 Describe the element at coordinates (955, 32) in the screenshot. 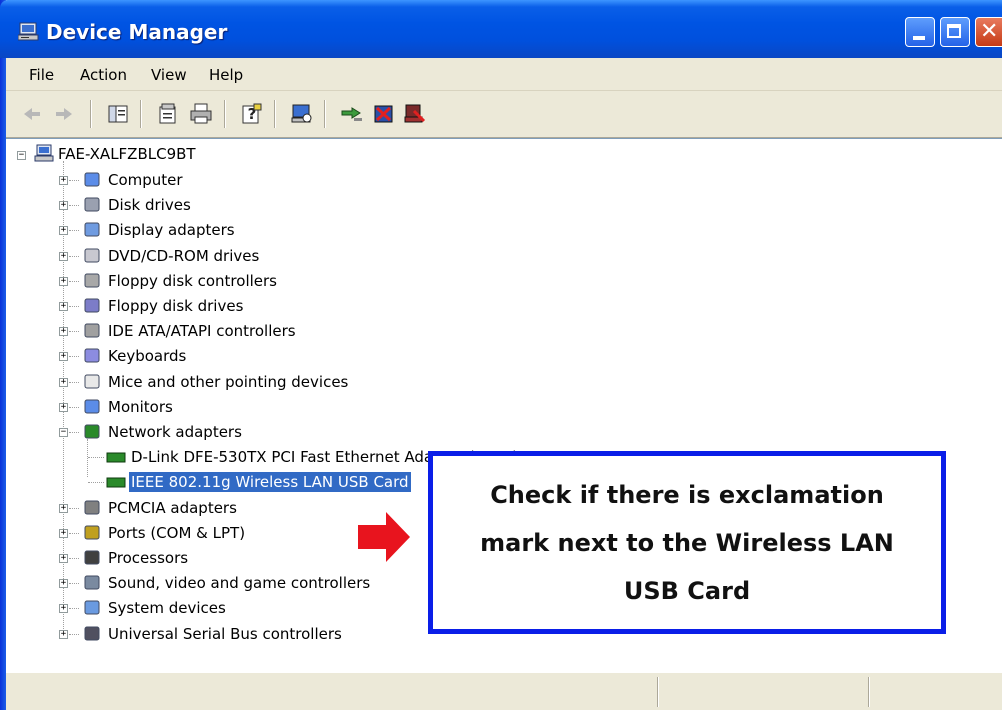

I see `maximize-button` at that location.